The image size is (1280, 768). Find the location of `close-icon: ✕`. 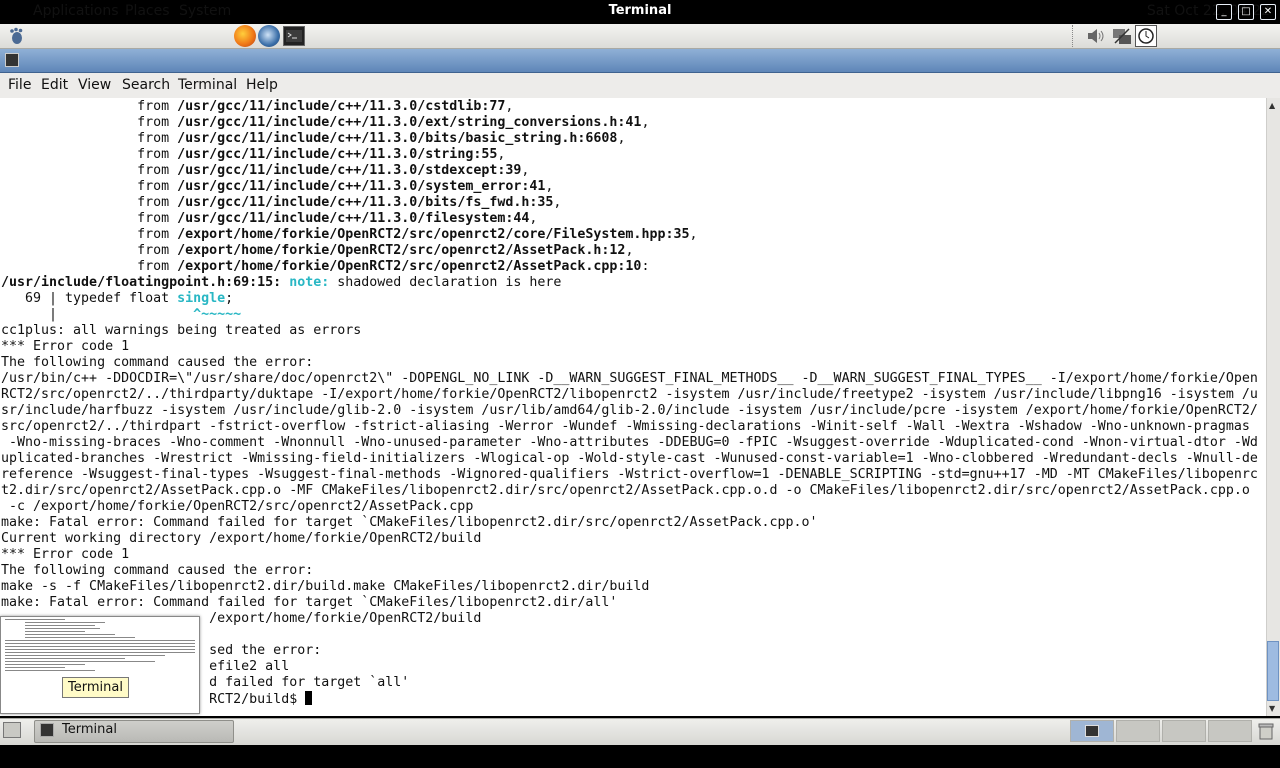

close-icon: ✕ is located at coordinates (1268, 11).